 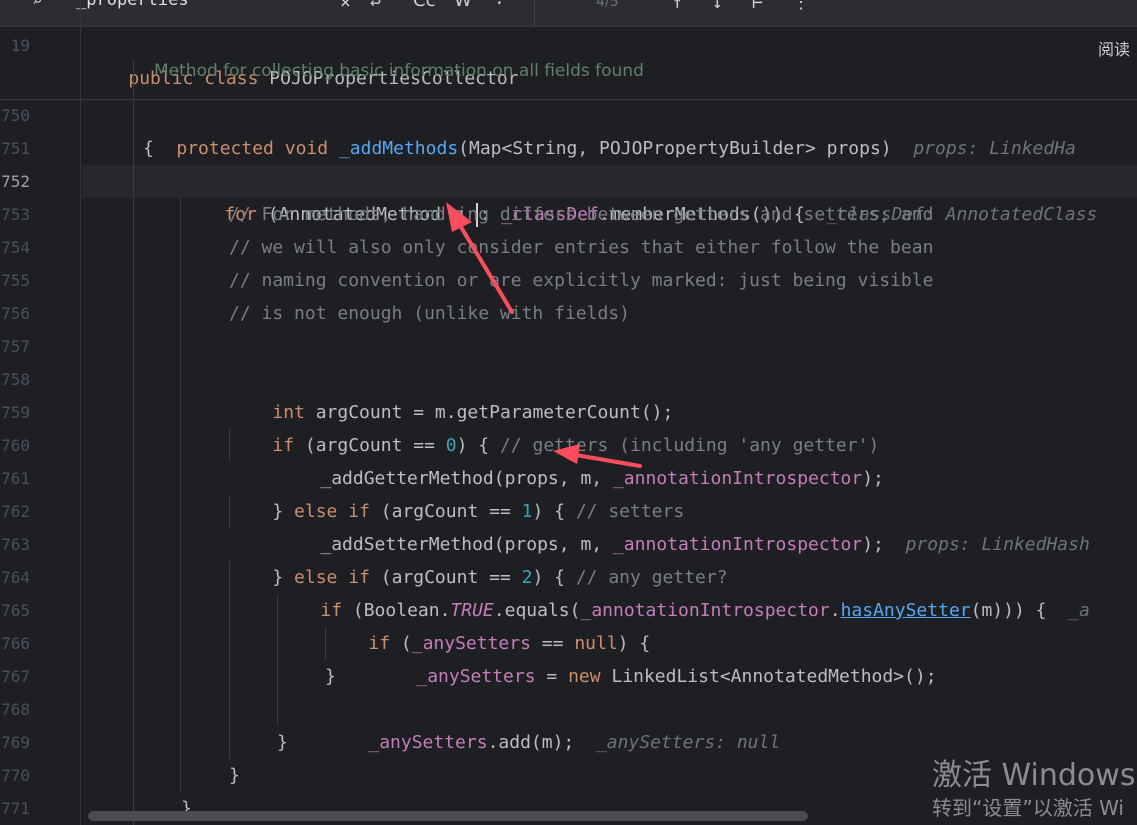 I want to click on horizontal-scrollbar, so click(x=448, y=816).